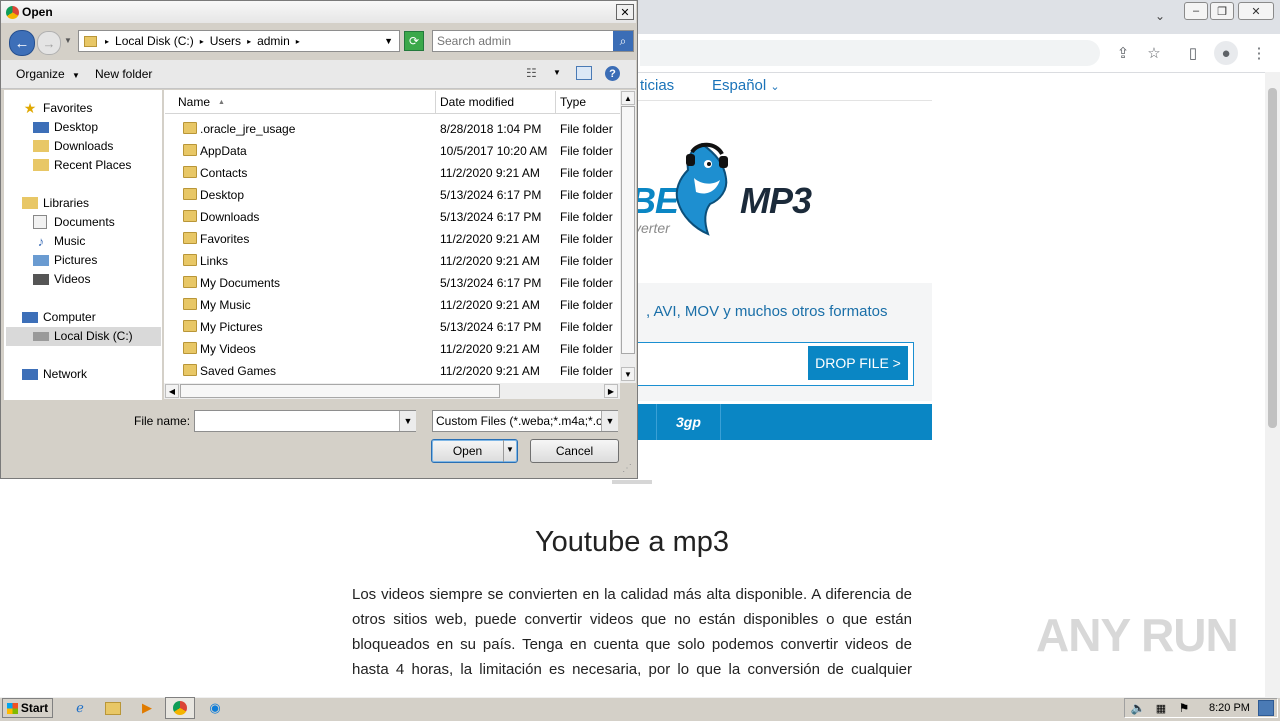 The image size is (1280, 721). I want to click on profile-avatar-icon: ●, so click(1226, 53).